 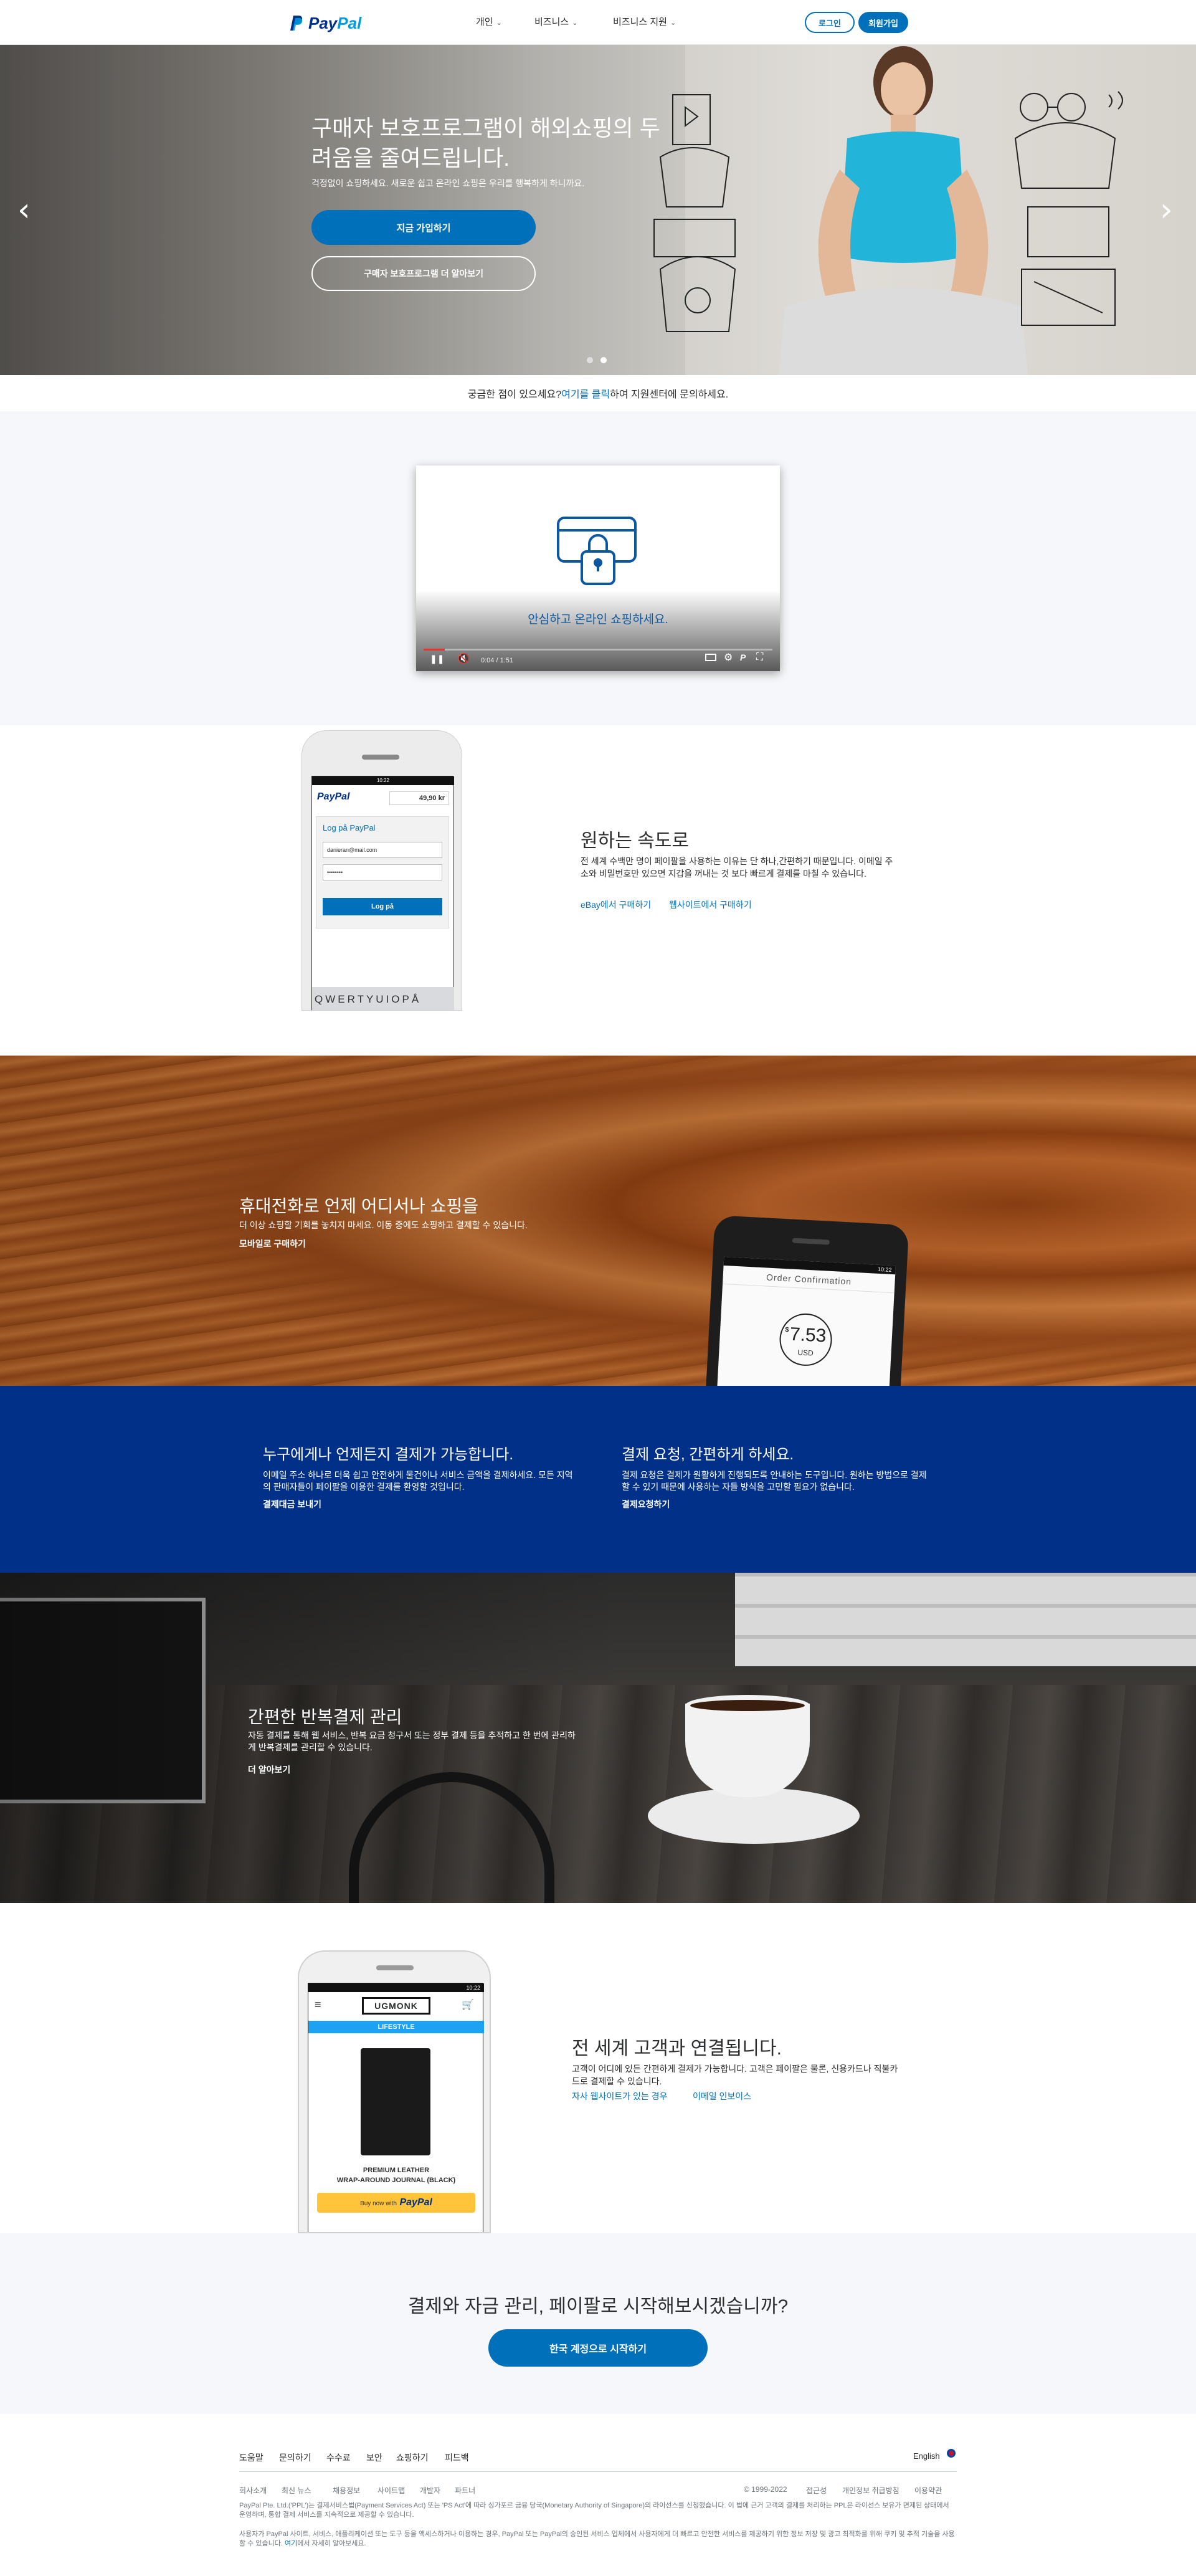 I want to click on settings-gear-icon: ⚙, so click(x=728, y=658).